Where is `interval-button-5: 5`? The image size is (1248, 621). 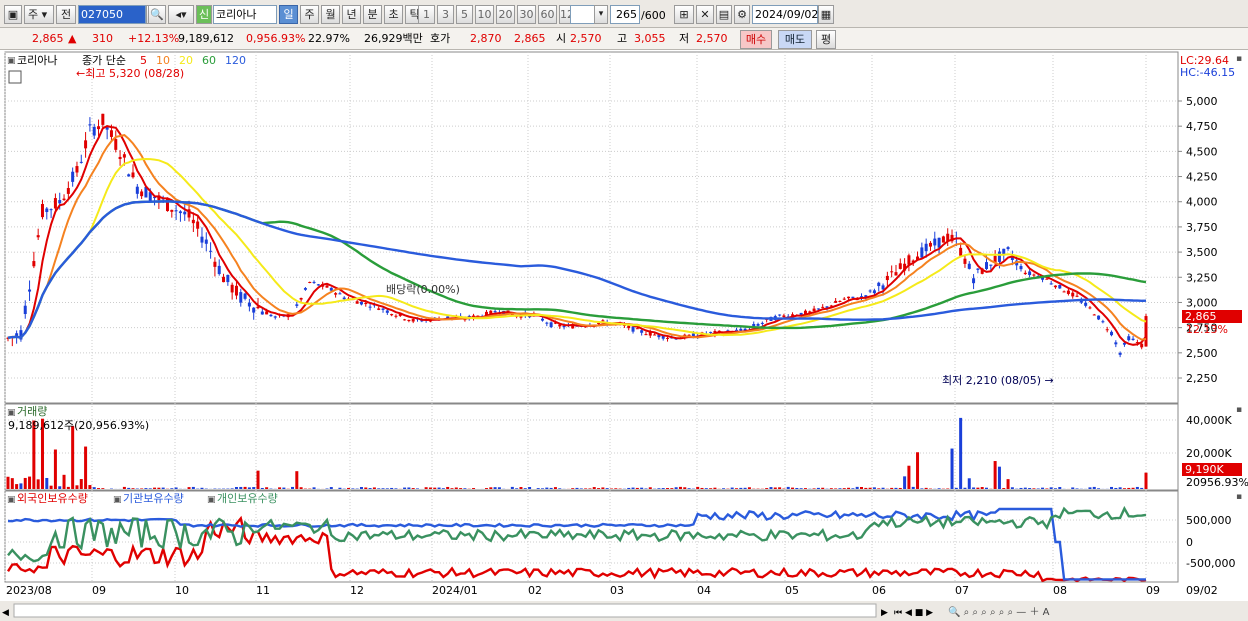 interval-button-5: 5 is located at coordinates (464, 14).